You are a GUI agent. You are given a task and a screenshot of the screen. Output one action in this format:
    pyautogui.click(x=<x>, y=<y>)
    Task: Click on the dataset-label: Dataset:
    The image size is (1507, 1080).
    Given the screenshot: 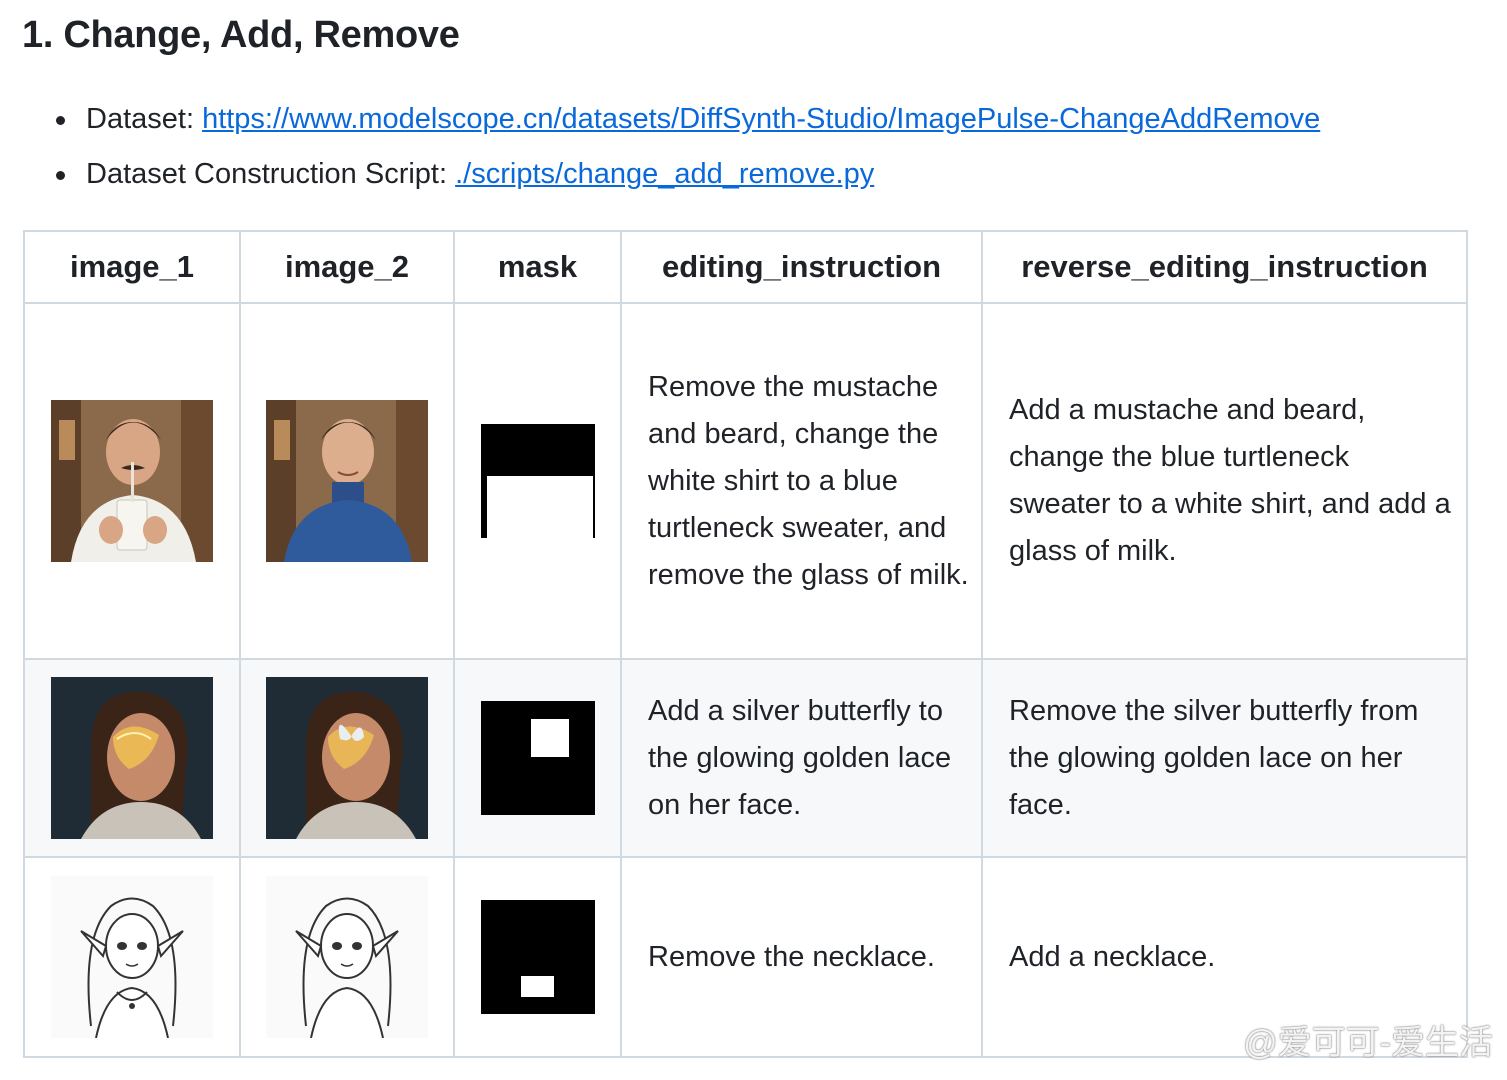 What is the action you would take?
    pyautogui.click(x=144, y=119)
    